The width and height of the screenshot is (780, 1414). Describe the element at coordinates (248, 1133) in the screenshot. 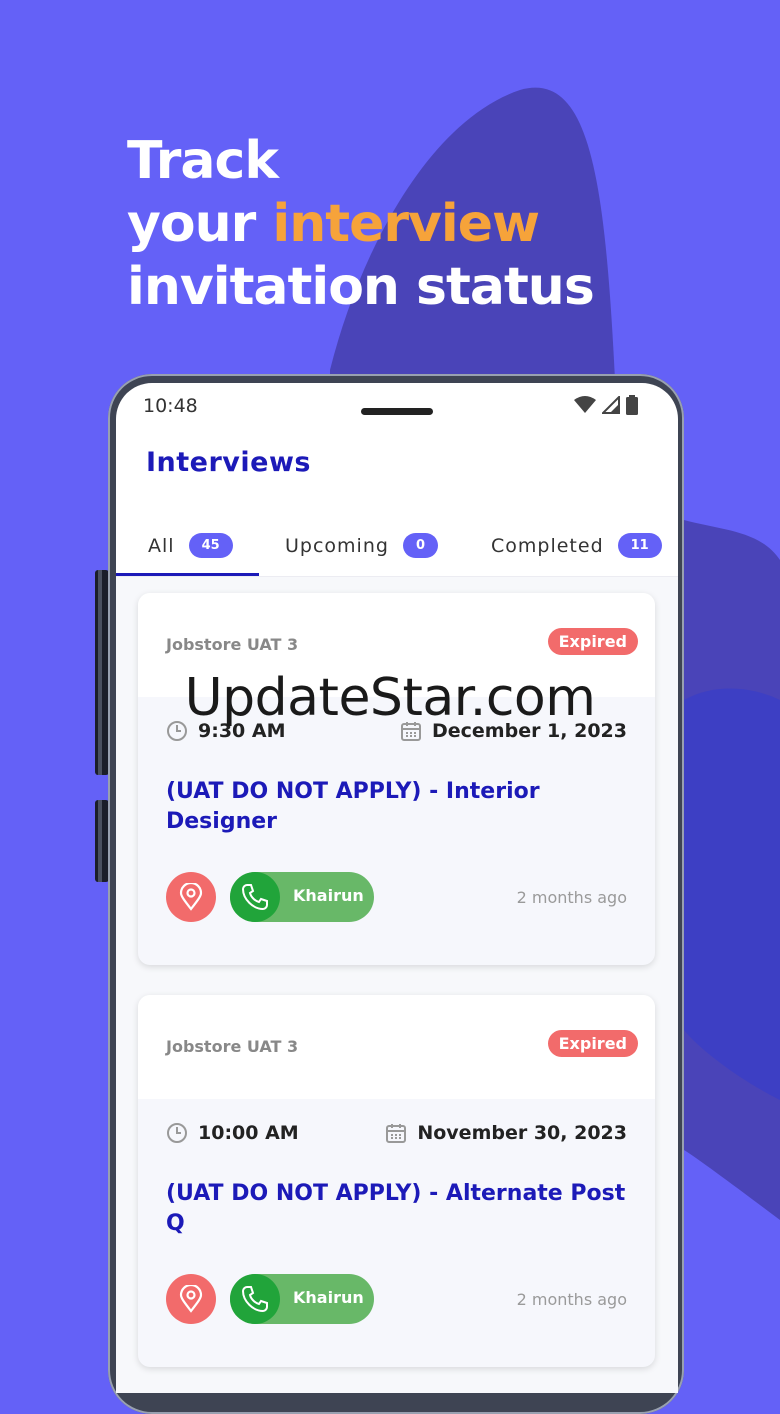

I see `interview-time-text: 10:00 AM` at that location.